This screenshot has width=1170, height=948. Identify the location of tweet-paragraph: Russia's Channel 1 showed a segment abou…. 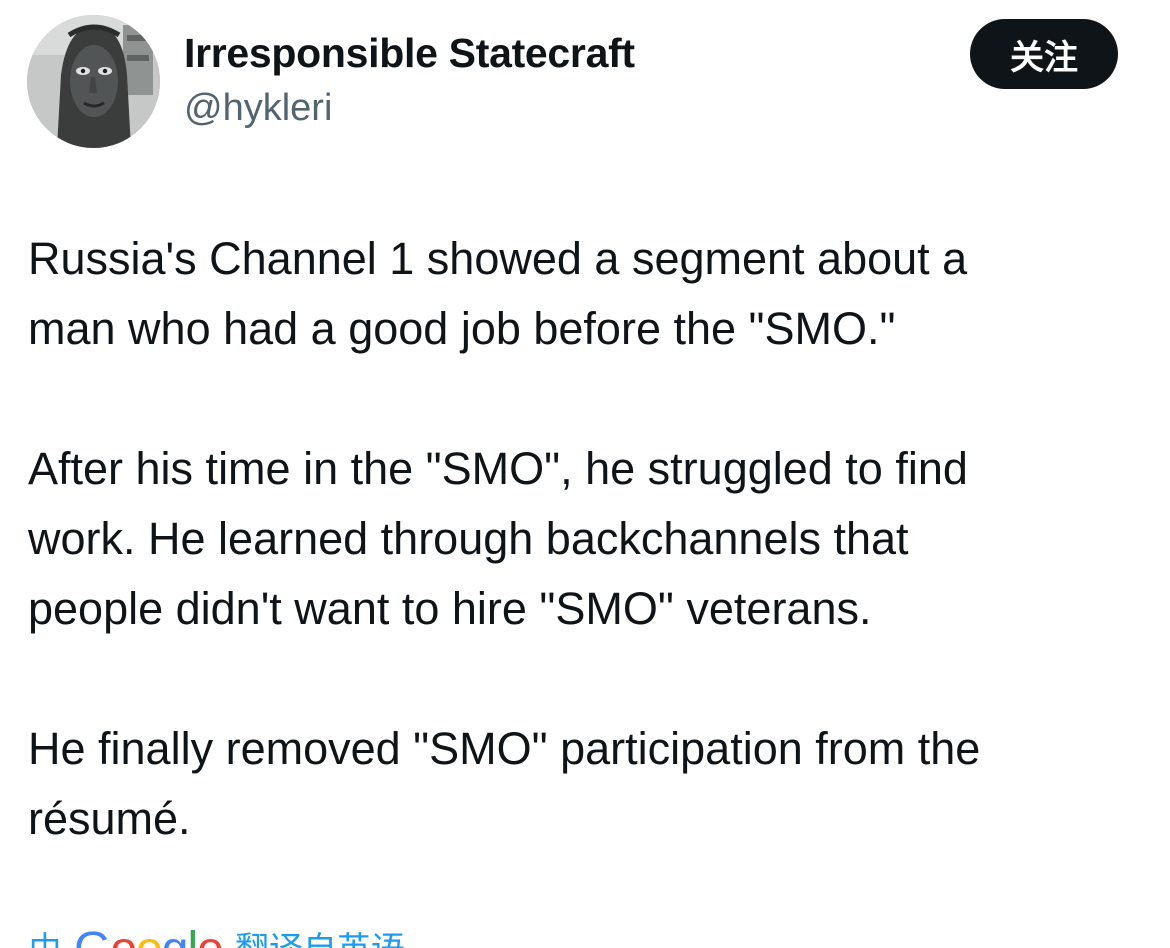
(588, 294).